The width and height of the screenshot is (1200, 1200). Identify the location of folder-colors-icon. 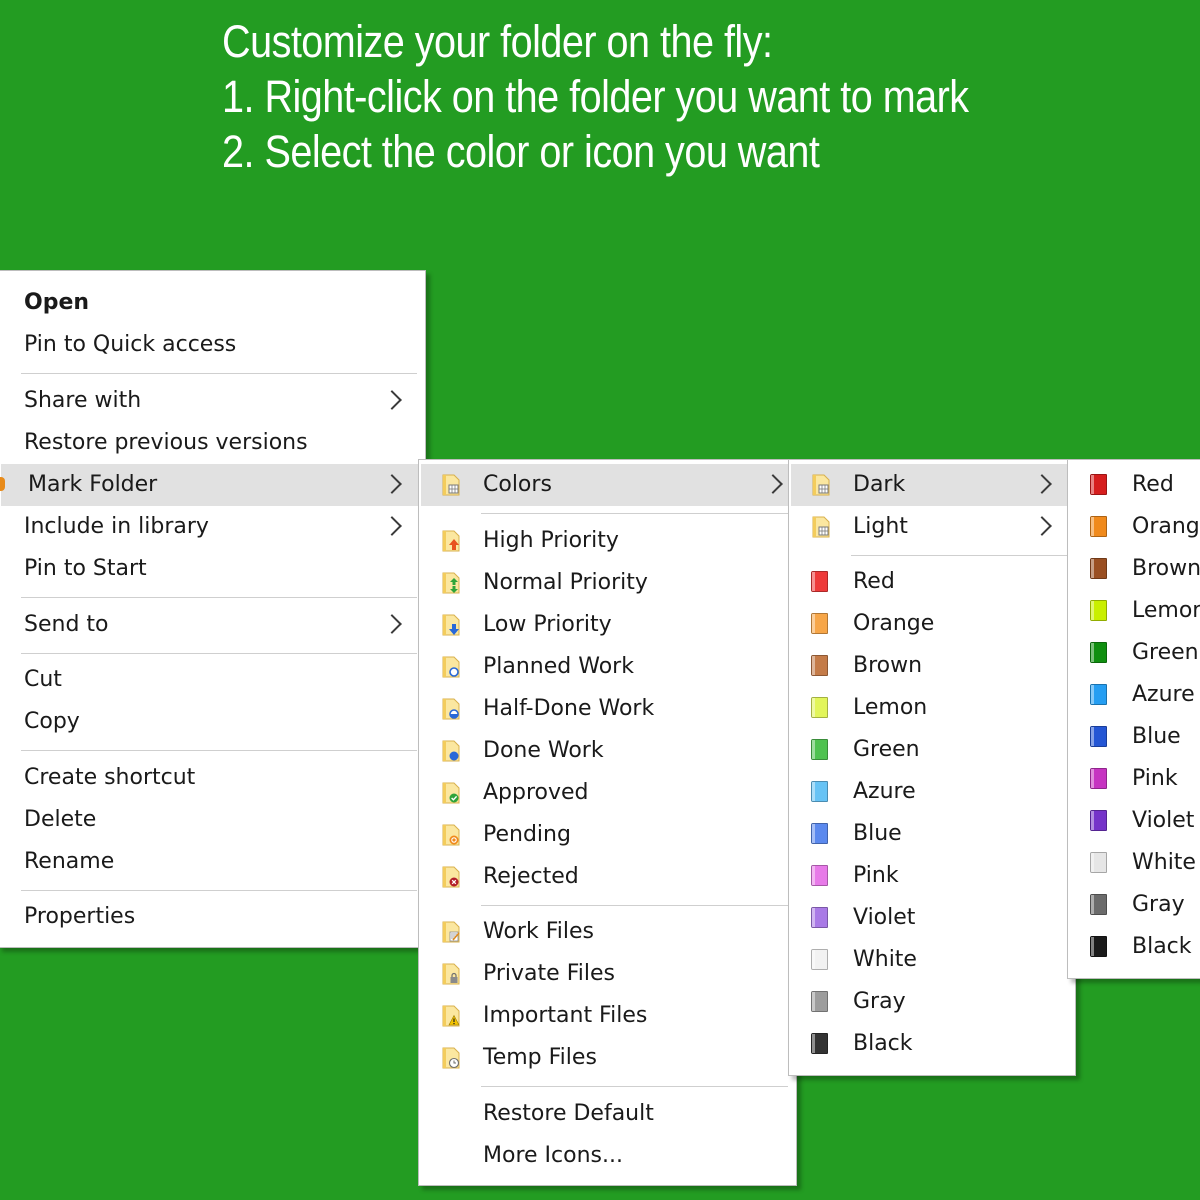
(451, 485).